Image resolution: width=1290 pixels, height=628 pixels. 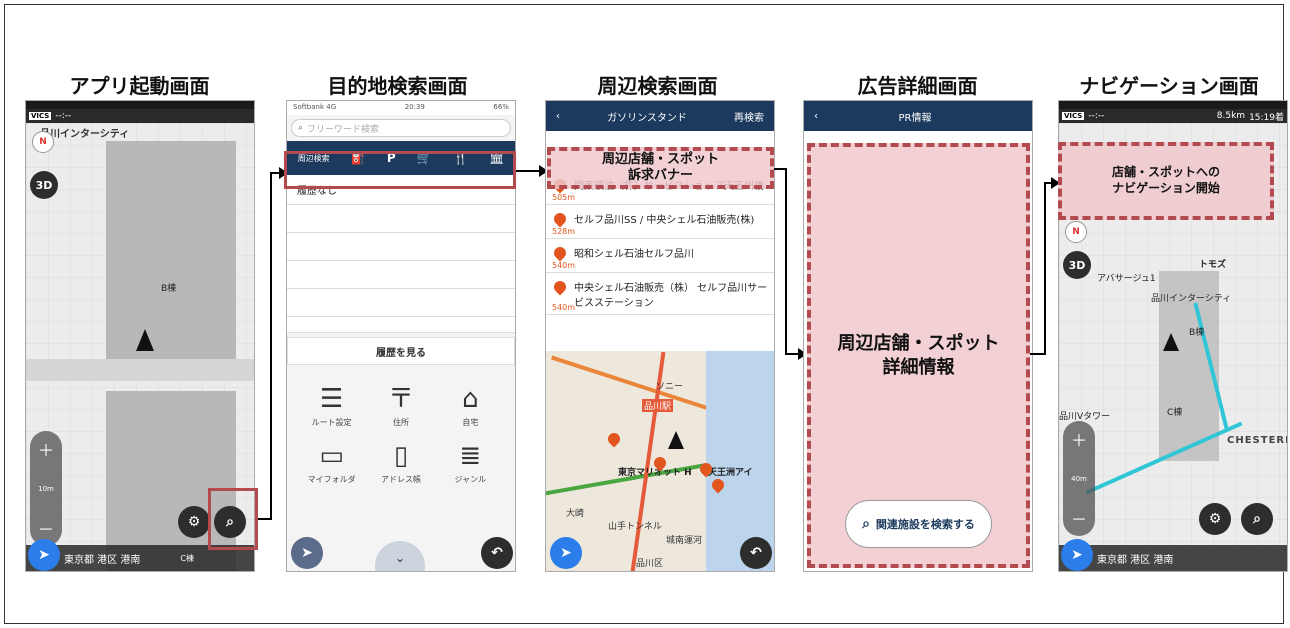 What do you see at coordinates (401, 128) in the screenshot?
I see `search-input: ⌕ フリーワード検索` at bounding box center [401, 128].